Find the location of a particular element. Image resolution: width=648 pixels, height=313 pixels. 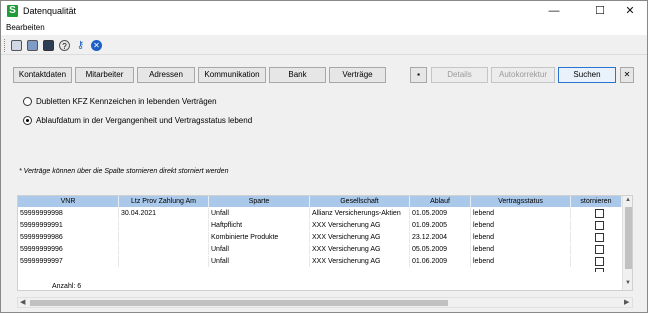

print-icon is located at coordinates (32, 45).